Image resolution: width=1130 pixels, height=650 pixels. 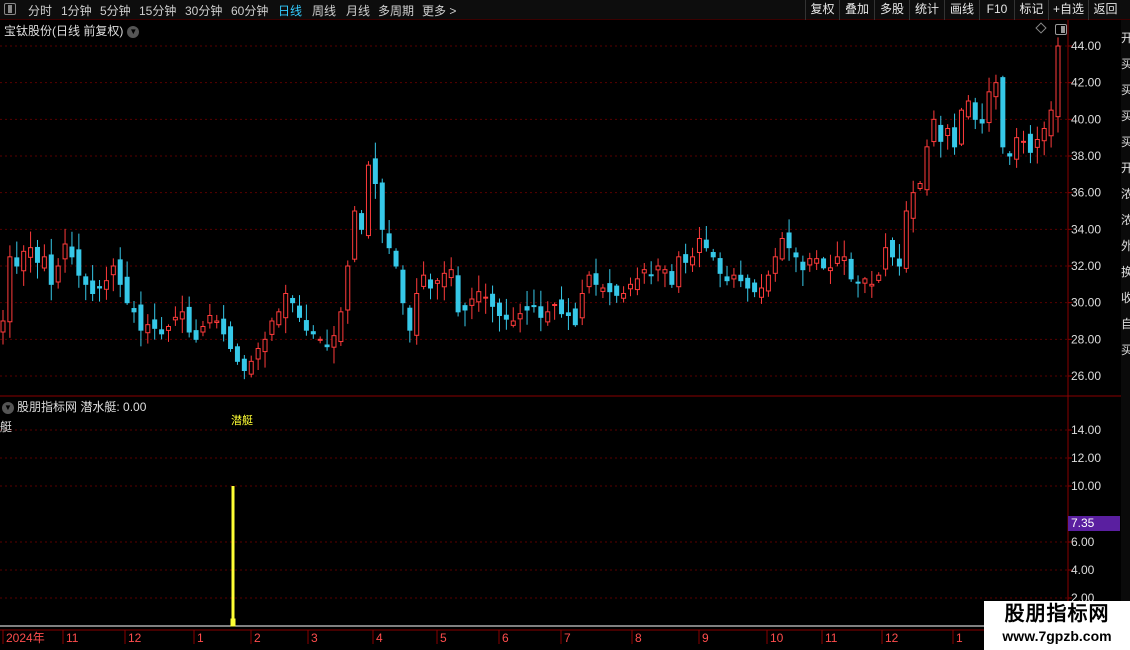 I want to click on add-watchlist-button: +自选, so click(x=1068, y=10).